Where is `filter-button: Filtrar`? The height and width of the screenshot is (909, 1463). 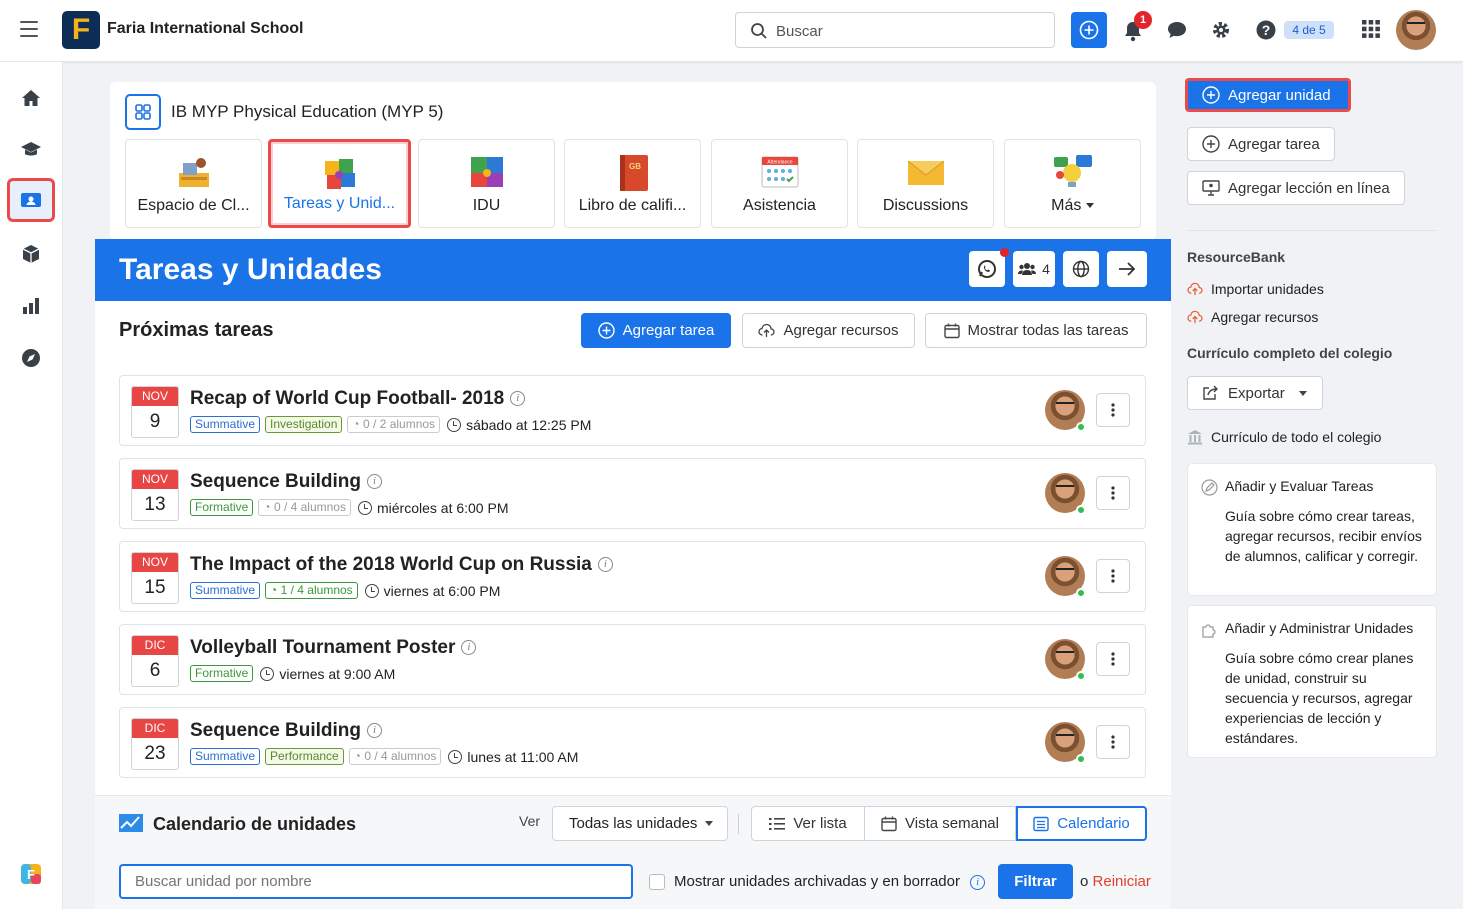 filter-button: Filtrar is located at coordinates (1035, 881).